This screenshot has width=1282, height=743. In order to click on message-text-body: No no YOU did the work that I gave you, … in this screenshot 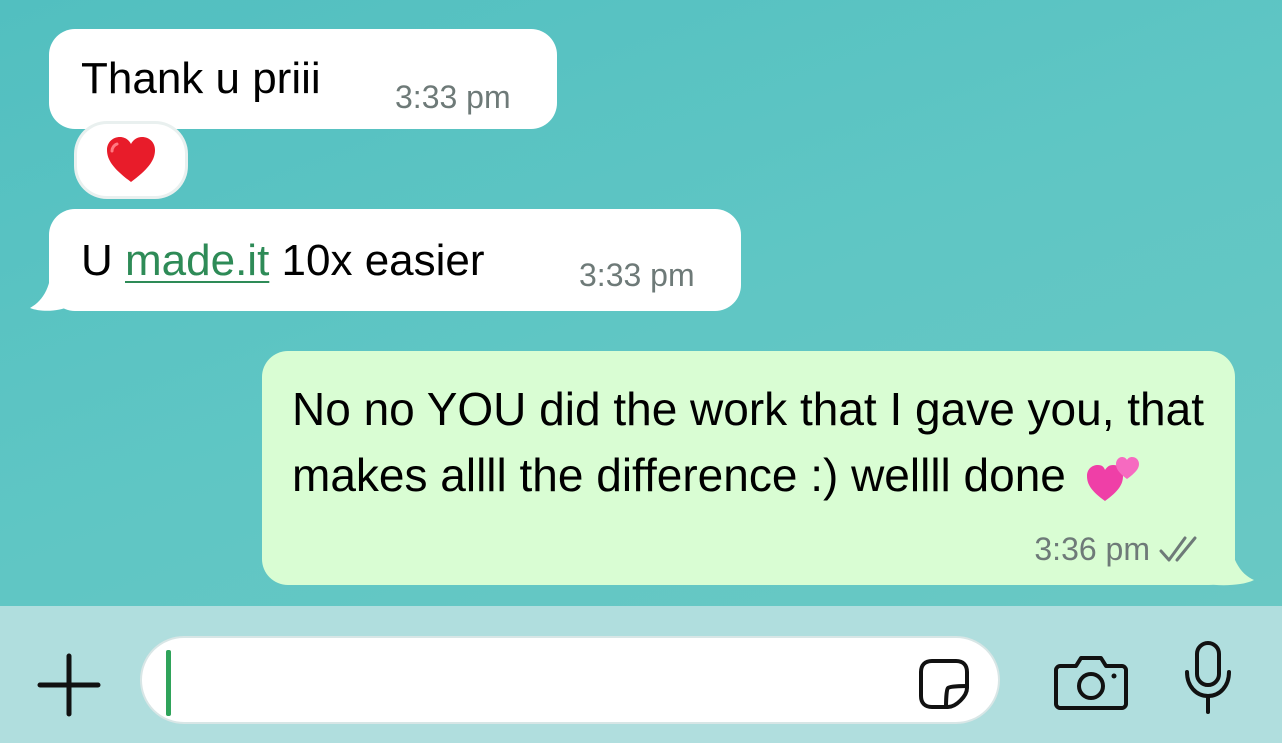, I will do `click(748, 442)`.